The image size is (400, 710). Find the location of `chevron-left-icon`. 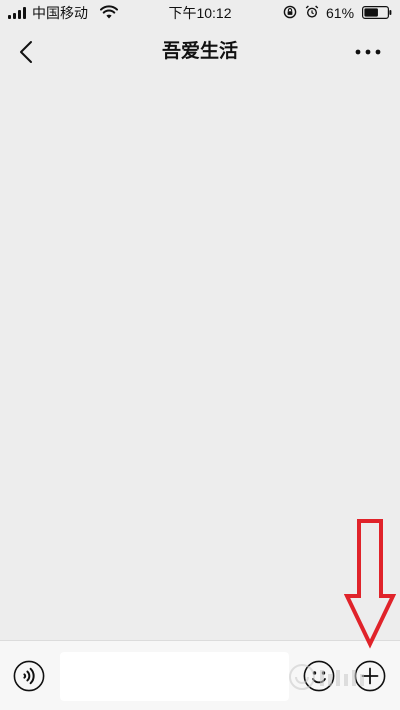

chevron-left-icon is located at coordinates (26, 52).